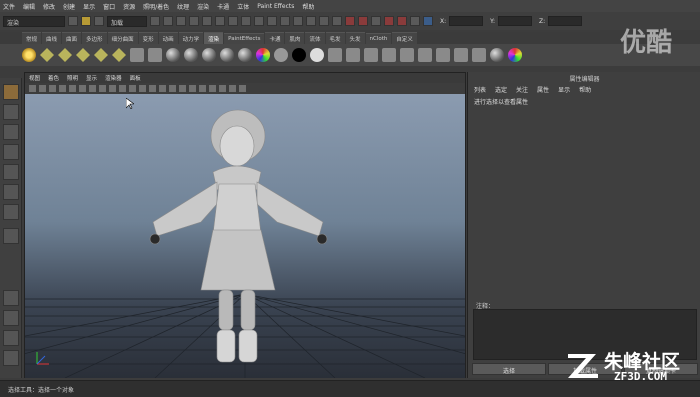 The height and width of the screenshot is (397, 700). Describe the element at coordinates (428, 21) in the screenshot. I see `input-mode-icon` at that location.